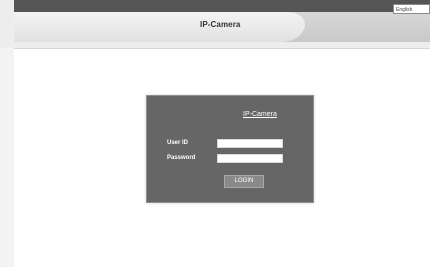 The image size is (430, 267). What do you see at coordinates (244, 181) in the screenshot?
I see `login-button: LOGIN` at bounding box center [244, 181].